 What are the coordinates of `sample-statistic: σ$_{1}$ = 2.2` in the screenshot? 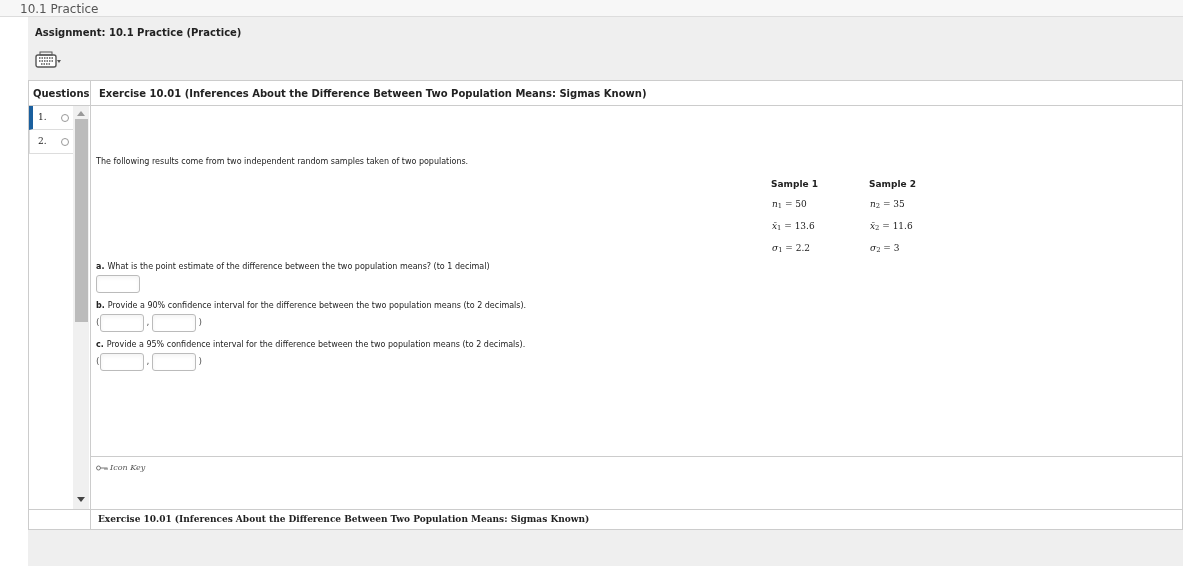 It's located at (791, 249).